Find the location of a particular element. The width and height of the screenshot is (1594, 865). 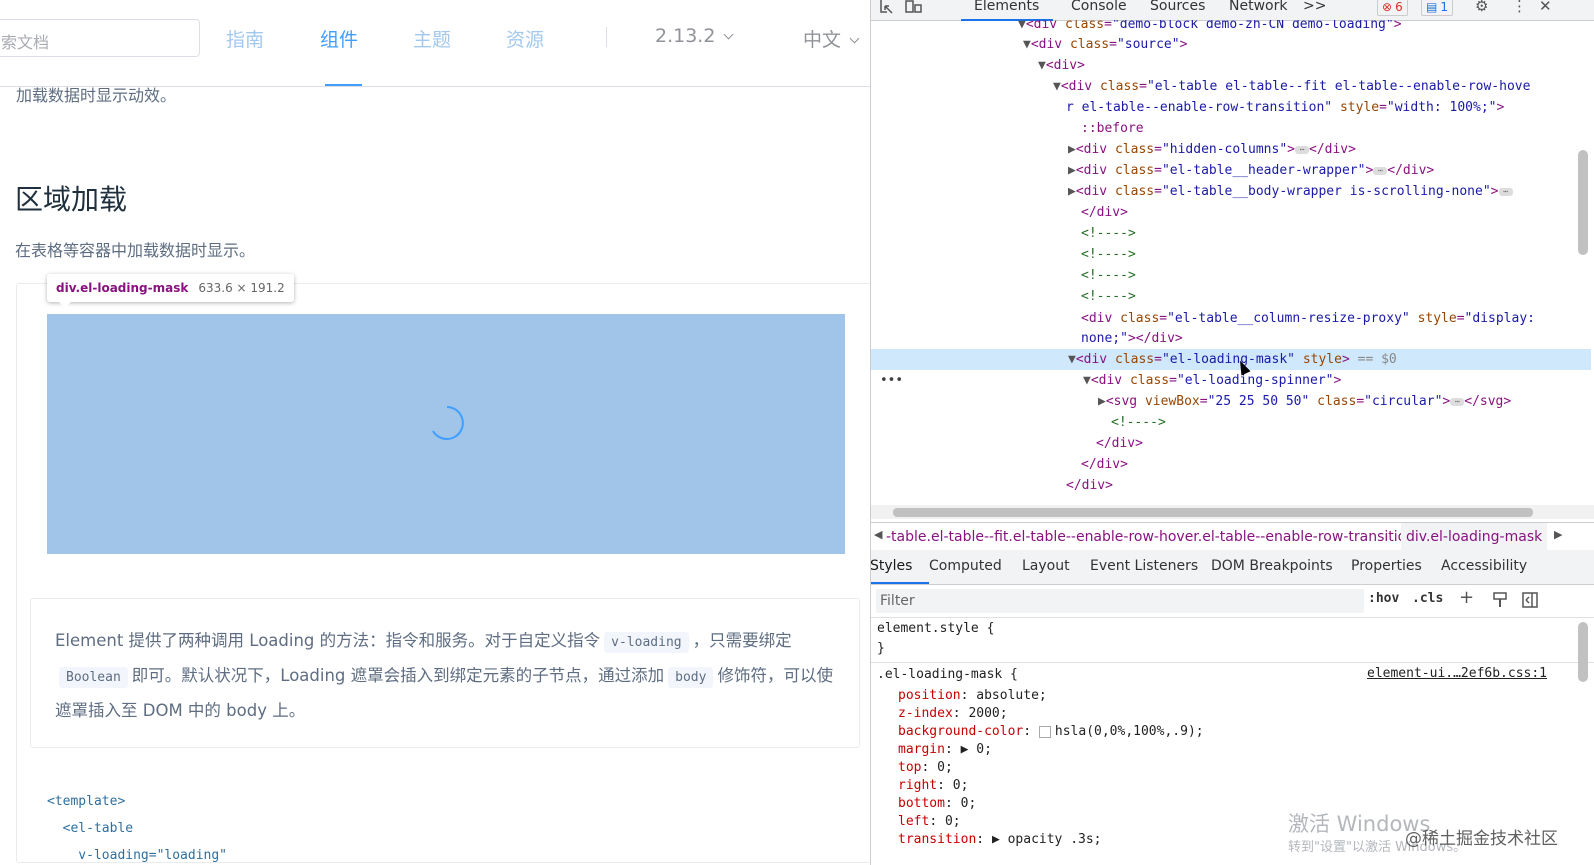

element-style-selector: element.style { is located at coordinates (935, 629).